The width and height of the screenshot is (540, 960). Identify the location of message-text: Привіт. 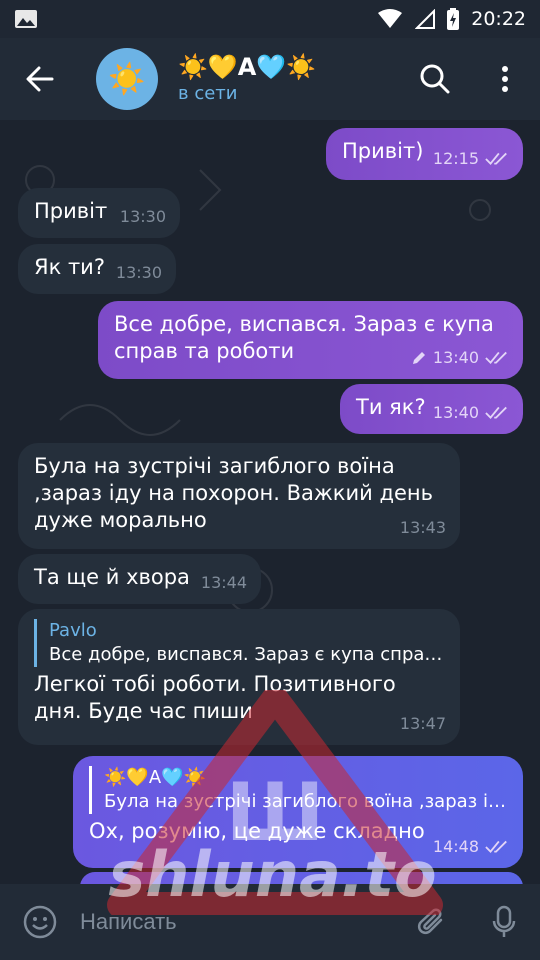
(71, 211).